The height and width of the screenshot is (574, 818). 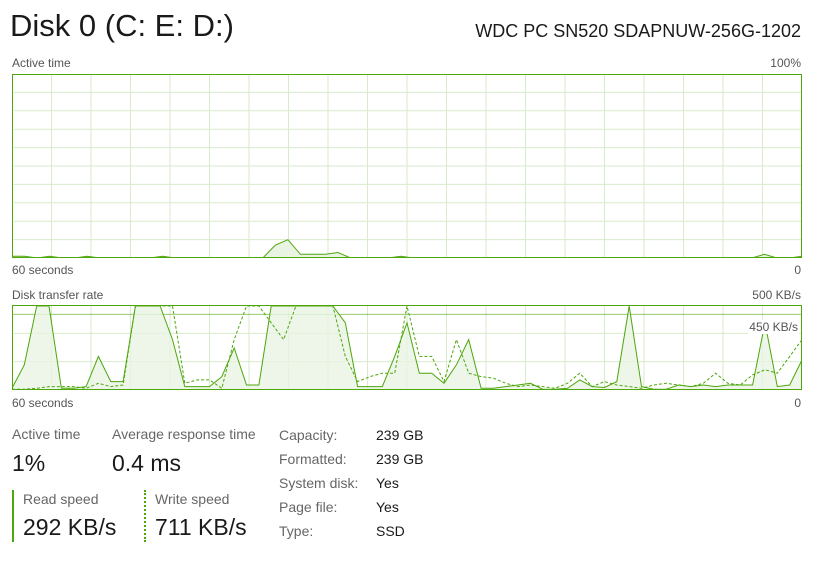 I want to click on type-value: SSD, so click(x=390, y=531).